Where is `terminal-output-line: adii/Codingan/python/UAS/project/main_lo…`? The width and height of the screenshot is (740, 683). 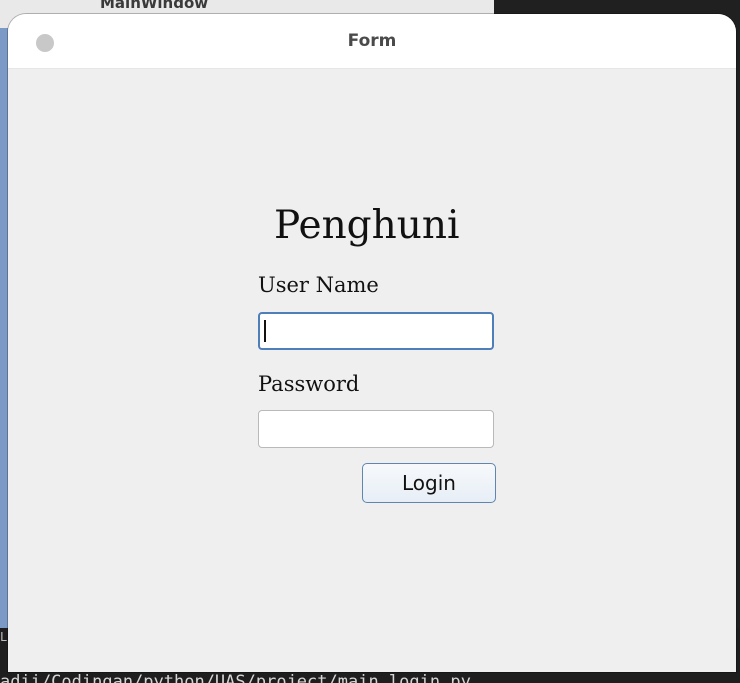
terminal-output-line: adii/Codingan/python/UAS/project/main_lo… is located at coordinates (235, 677).